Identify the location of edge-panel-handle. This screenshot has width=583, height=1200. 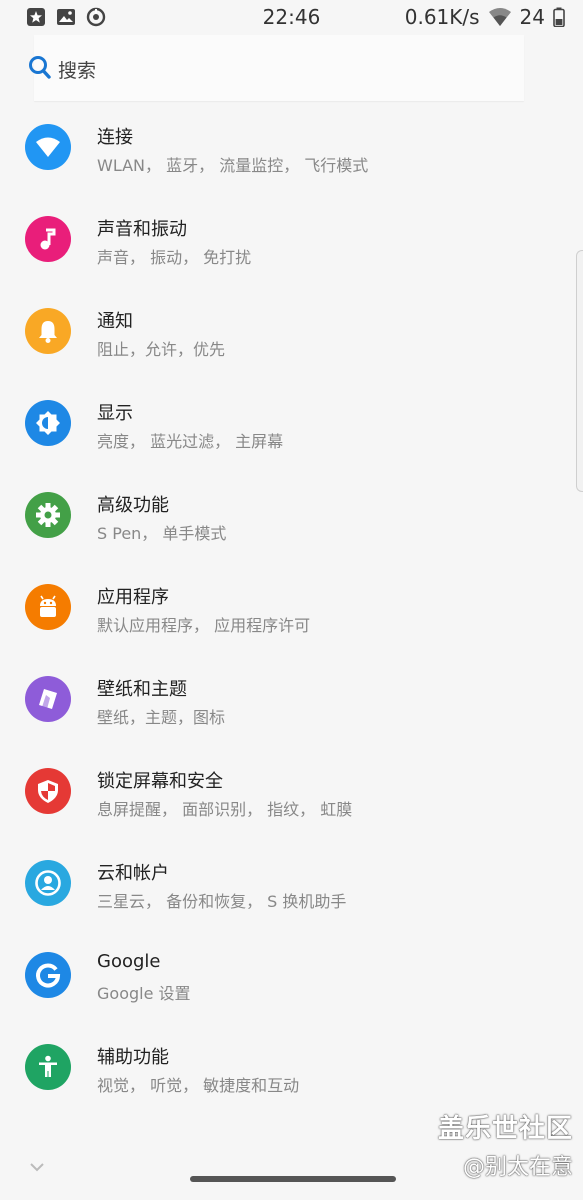
(579, 371).